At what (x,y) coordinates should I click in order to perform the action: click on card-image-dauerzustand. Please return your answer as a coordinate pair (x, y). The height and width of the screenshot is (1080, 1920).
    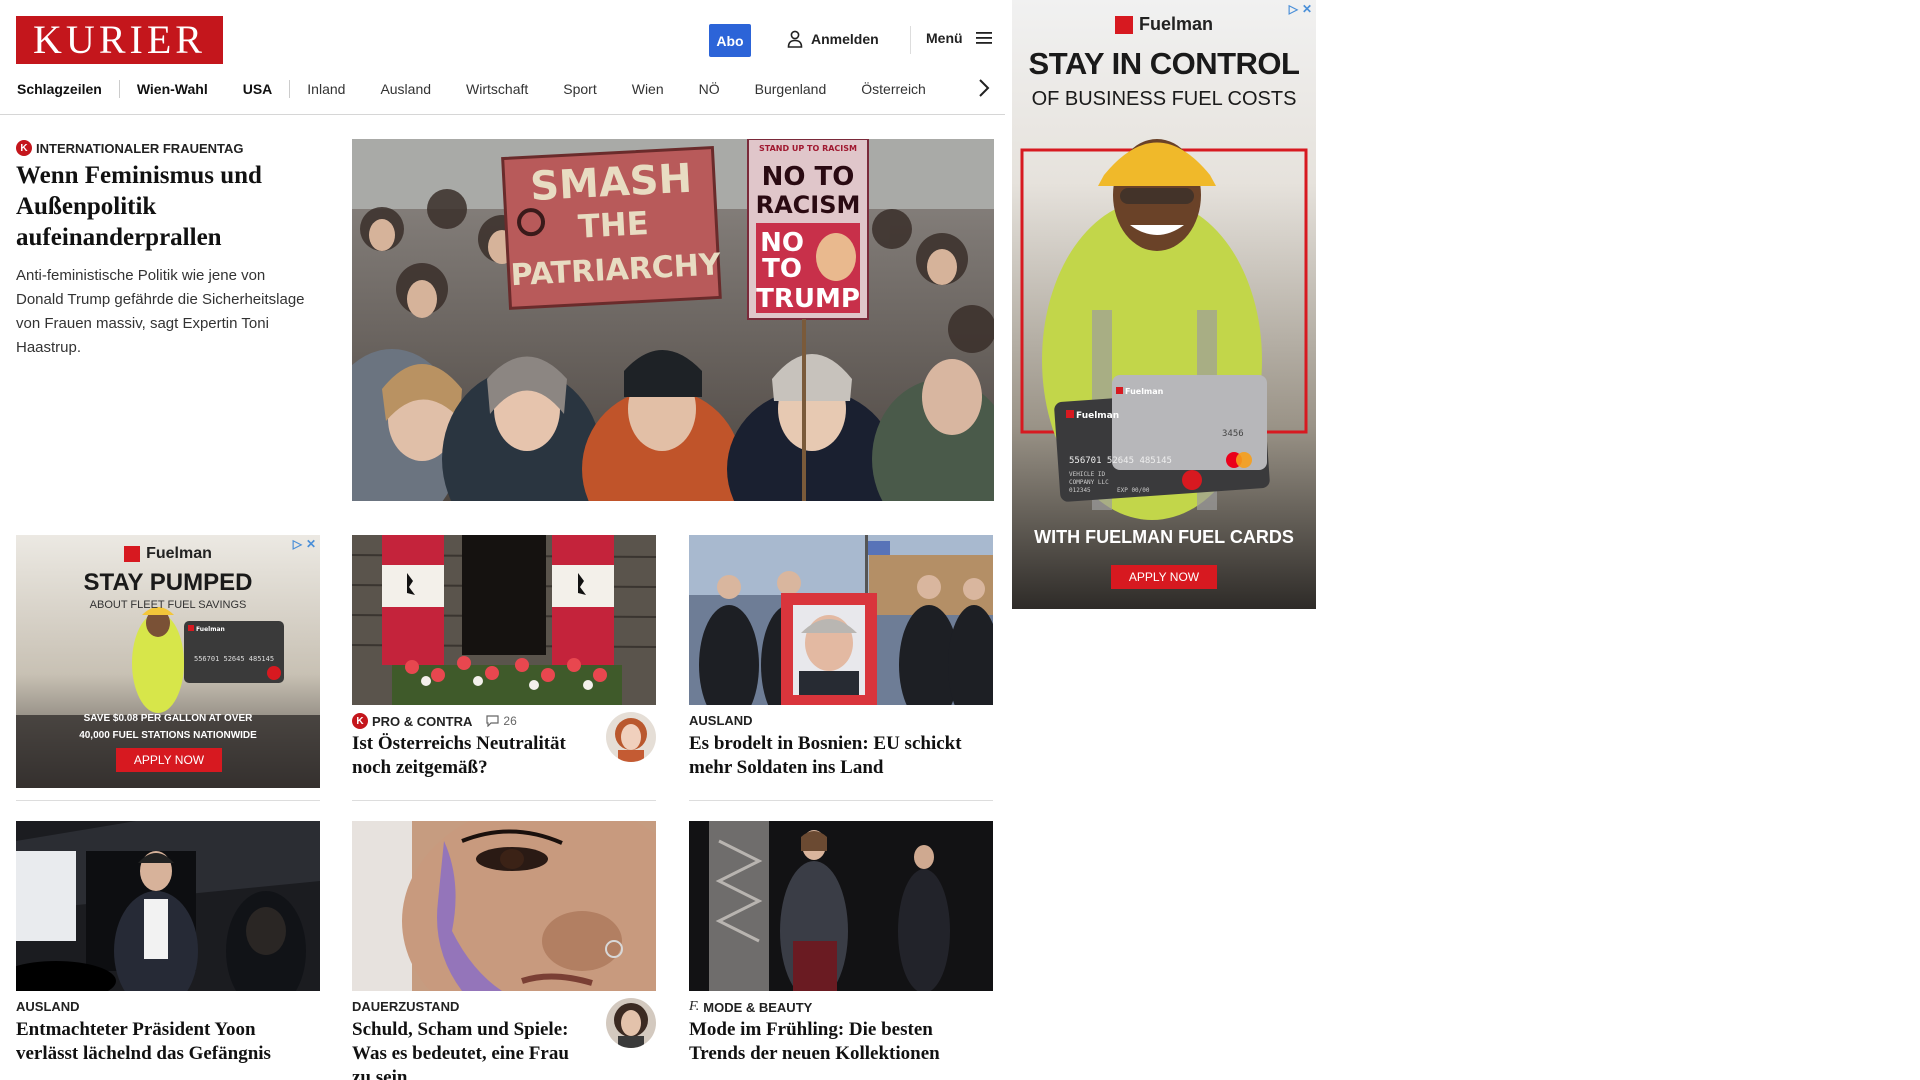
    Looking at the image, I should click on (504, 906).